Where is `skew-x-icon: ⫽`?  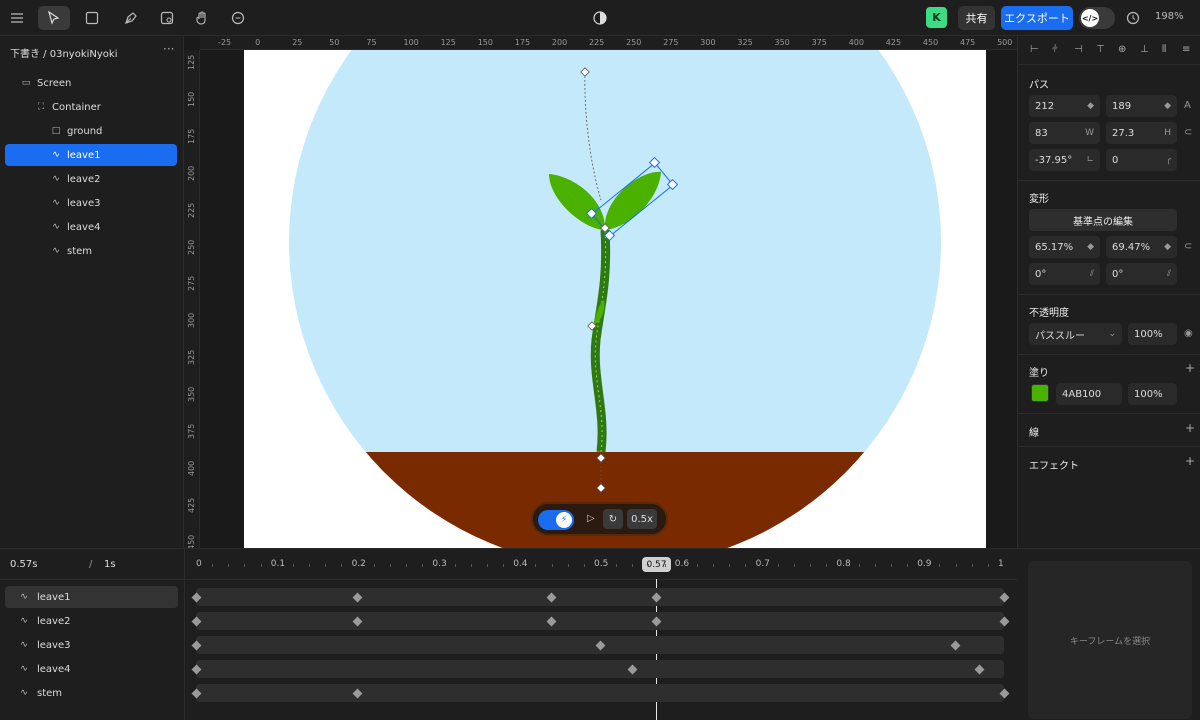
skew-x-icon: ⫽ is located at coordinates (1091, 274).